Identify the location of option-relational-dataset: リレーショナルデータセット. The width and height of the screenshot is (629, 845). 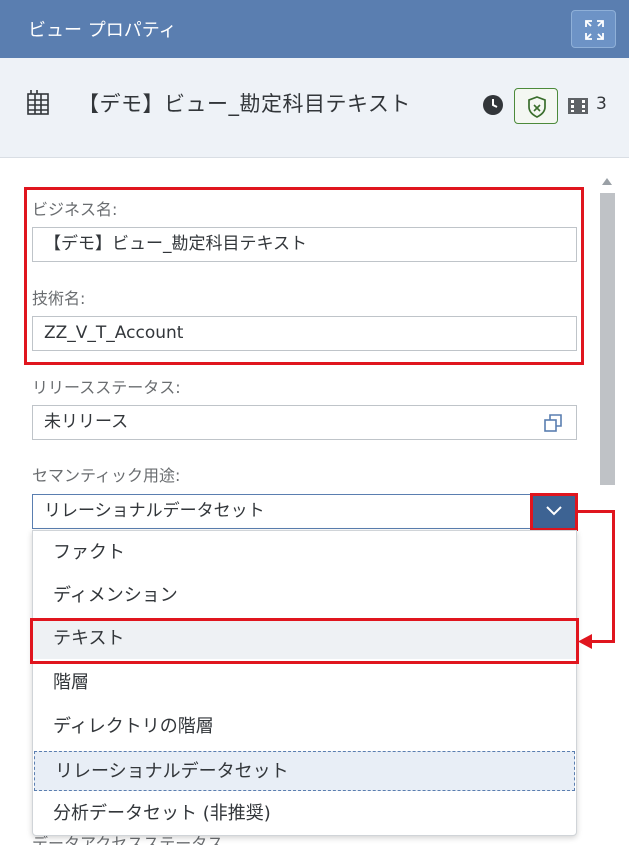
(304, 771).